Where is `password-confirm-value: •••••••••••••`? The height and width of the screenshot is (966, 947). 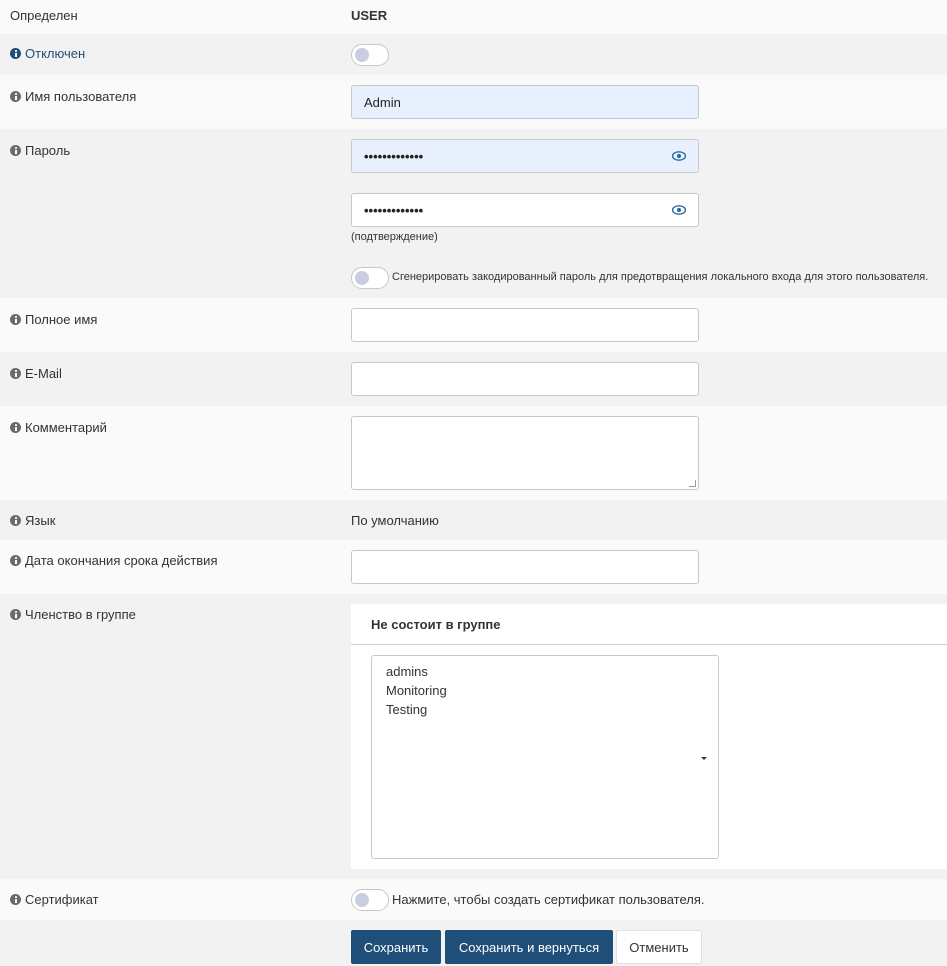
password-confirm-value: ••••••••••••• is located at coordinates (394, 210).